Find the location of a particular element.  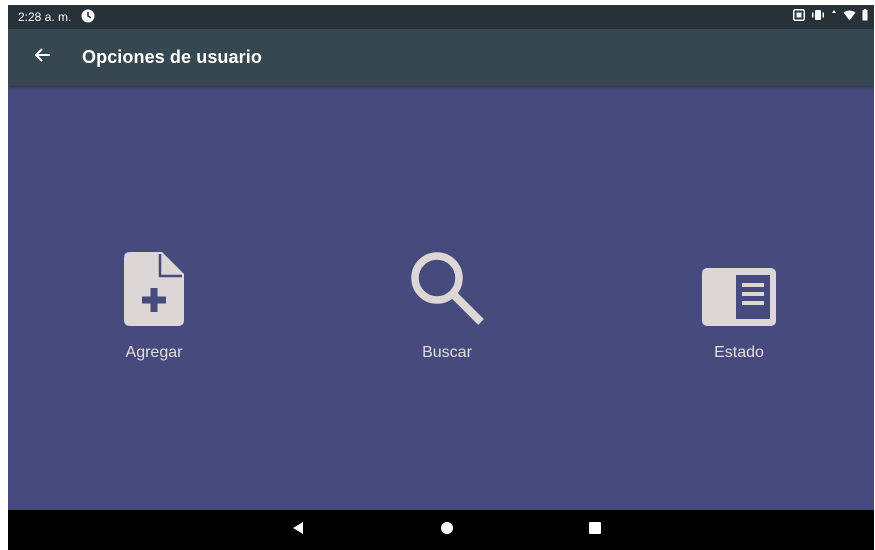

add-option-button: Agregar is located at coordinates (154, 302).